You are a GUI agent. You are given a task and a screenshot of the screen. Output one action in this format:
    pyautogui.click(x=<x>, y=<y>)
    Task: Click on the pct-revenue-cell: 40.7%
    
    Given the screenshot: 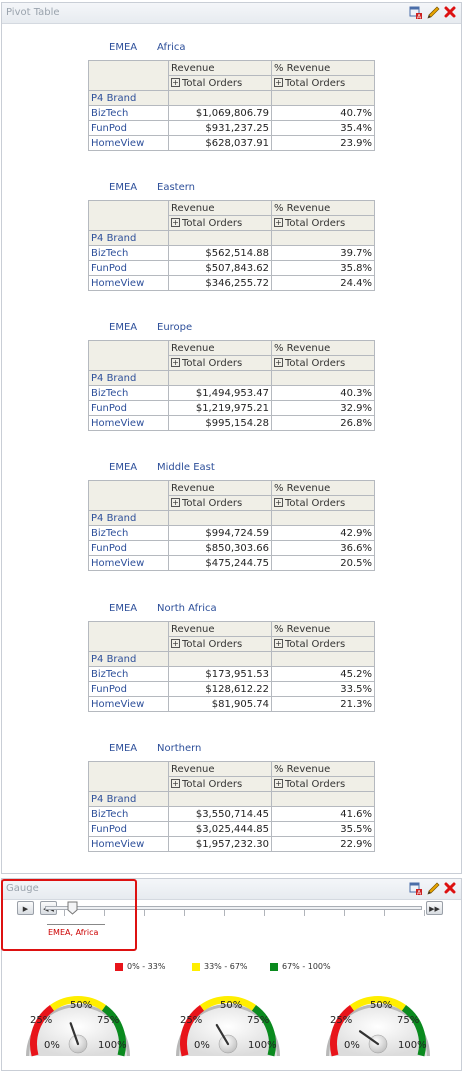 What is the action you would take?
    pyautogui.click(x=323, y=113)
    